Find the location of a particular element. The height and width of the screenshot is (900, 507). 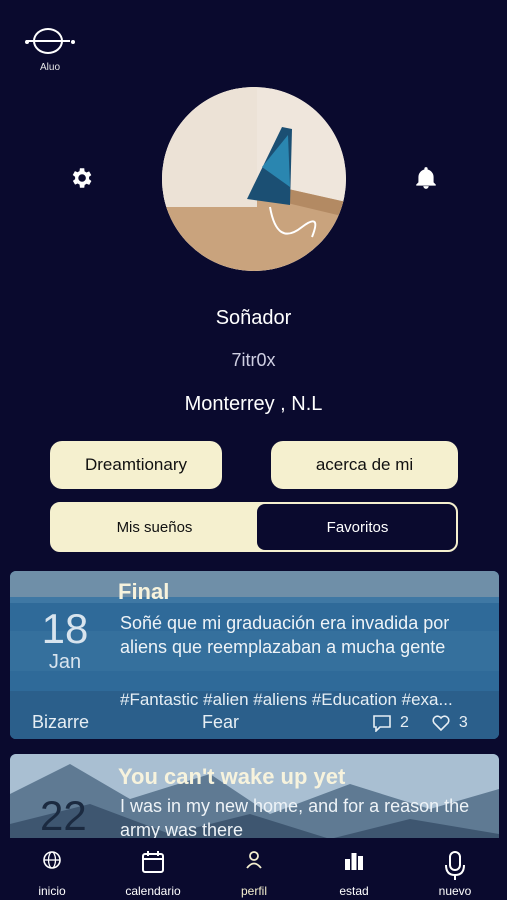

bottom-navigation: inicio calendario perfil estad nuevo is located at coordinates (253, 869).